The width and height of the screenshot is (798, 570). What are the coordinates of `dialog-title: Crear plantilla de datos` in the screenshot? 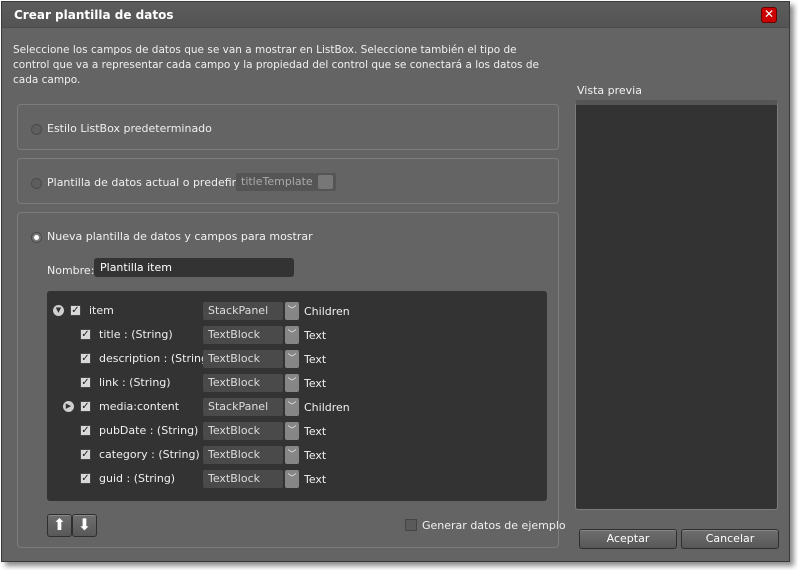 It's located at (94, 15).